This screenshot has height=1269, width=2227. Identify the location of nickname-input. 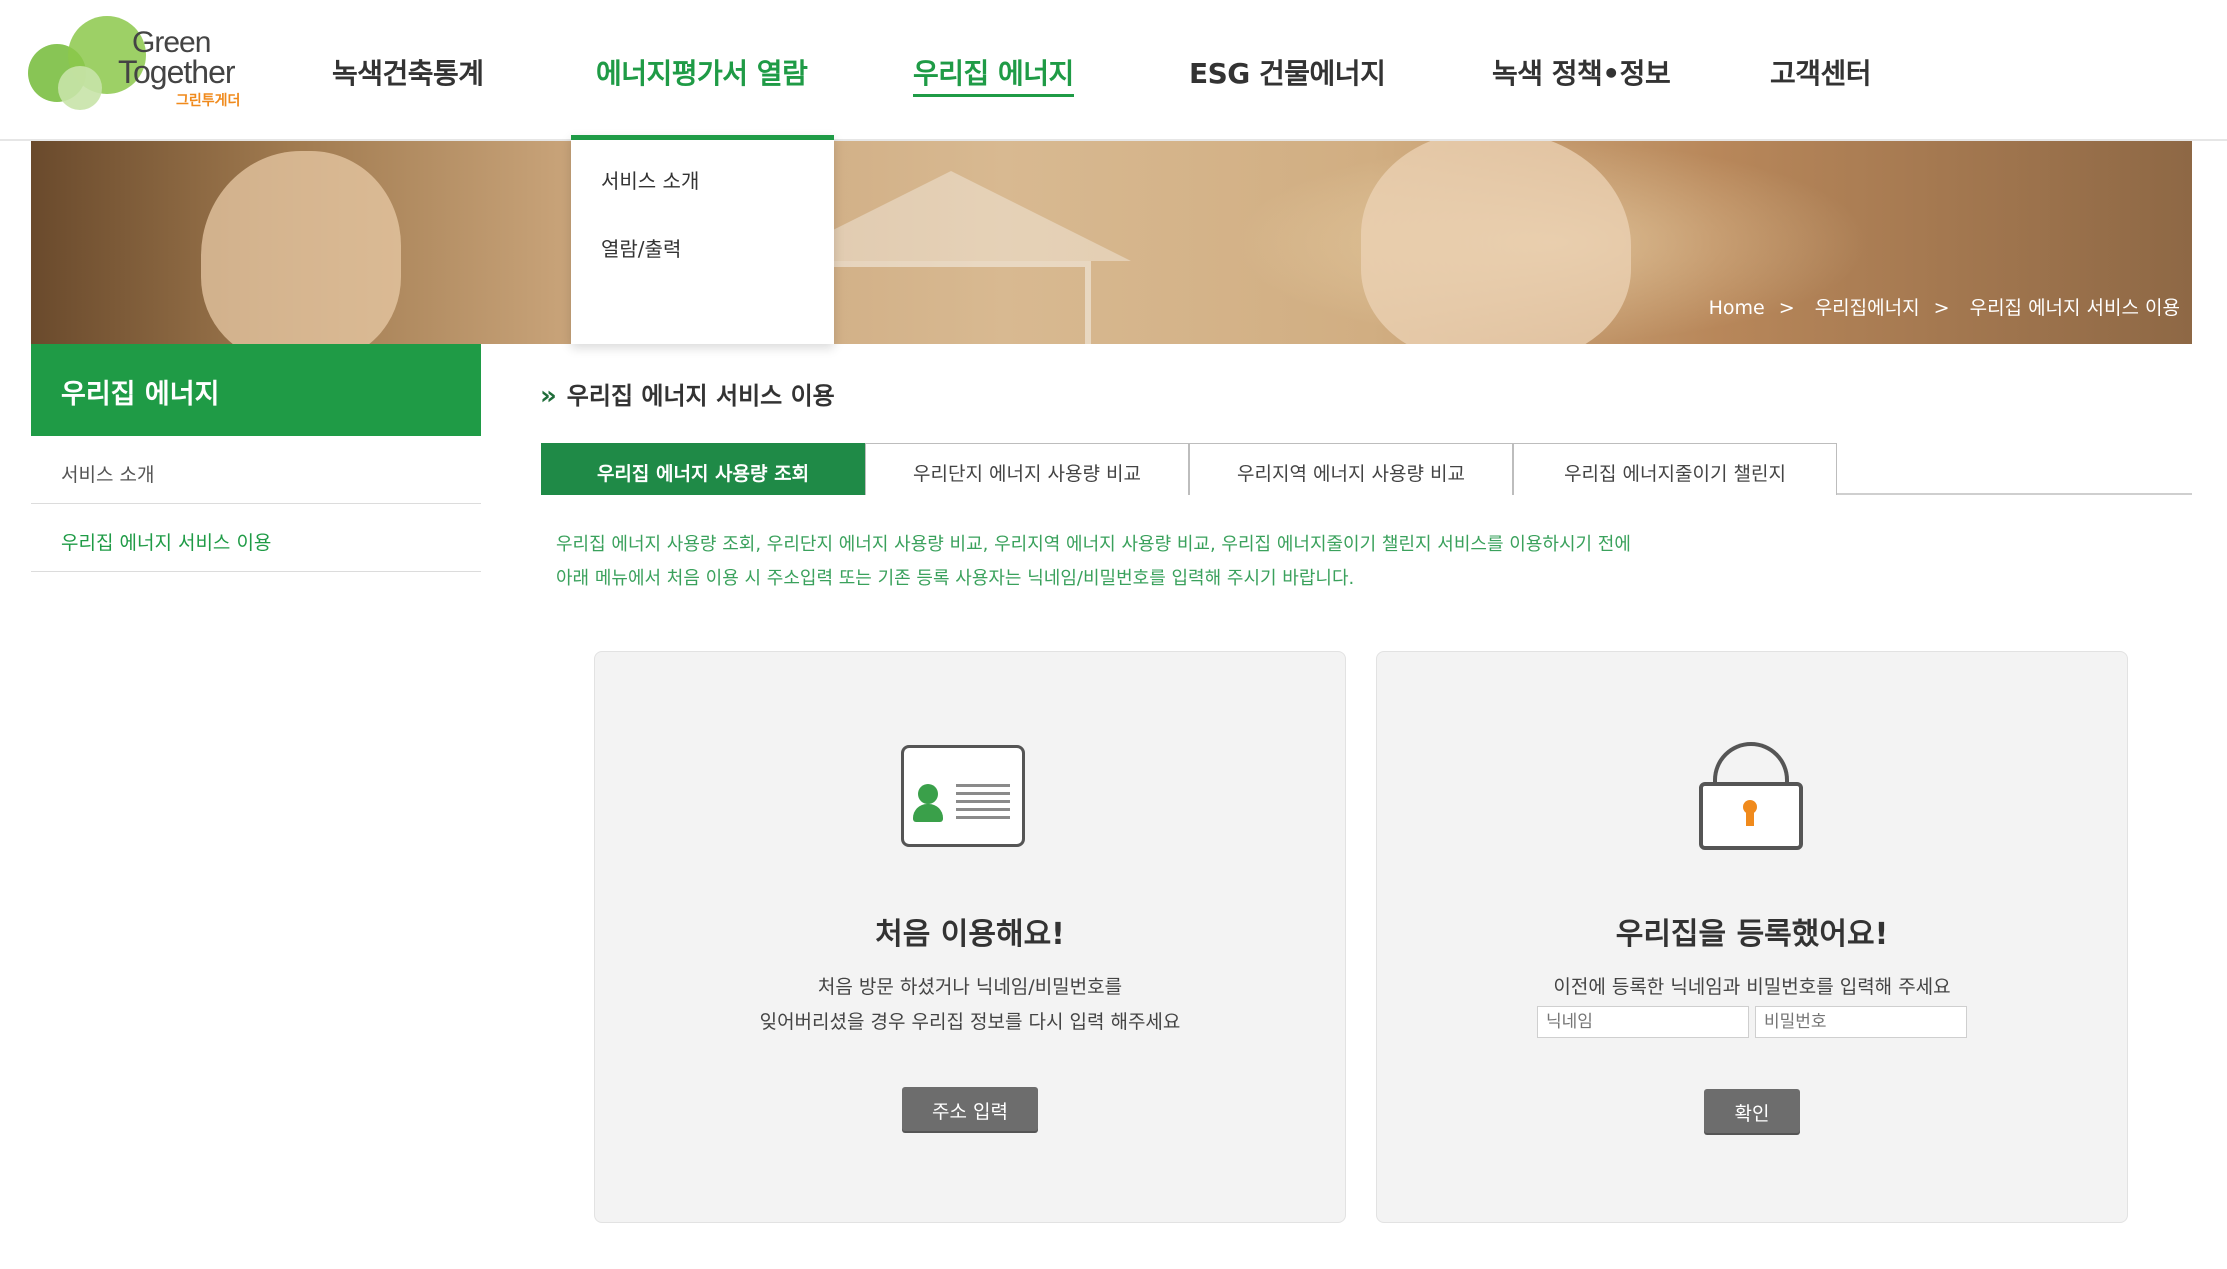
(1643, 1022).